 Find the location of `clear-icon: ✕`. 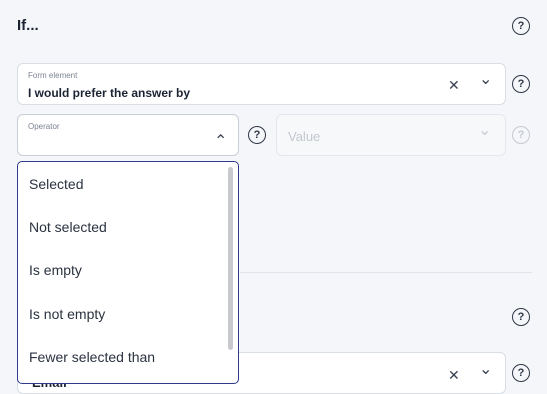

clear-icon: ✕ is located at coordinates (454, 85).